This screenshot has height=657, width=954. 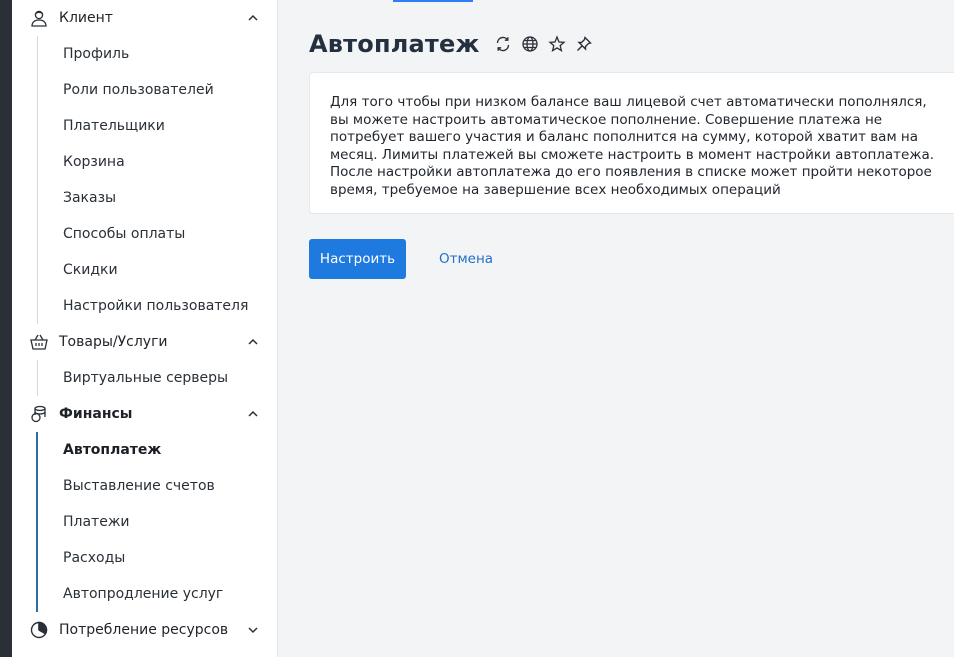 I want to click on sidebar-group-products: Товары/Услуги Виртуальные серверы, so click(x=144, y=360).